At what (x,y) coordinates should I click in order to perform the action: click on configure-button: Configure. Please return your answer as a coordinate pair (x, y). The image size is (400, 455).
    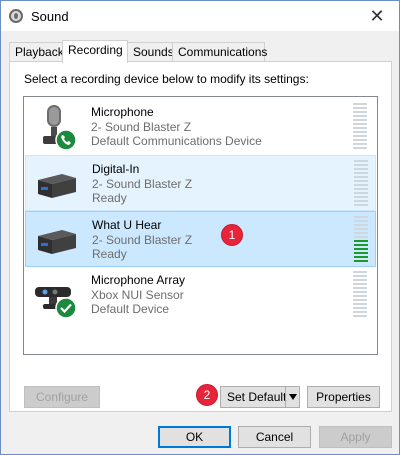
    Looking at the image, I should click on (62, 397).